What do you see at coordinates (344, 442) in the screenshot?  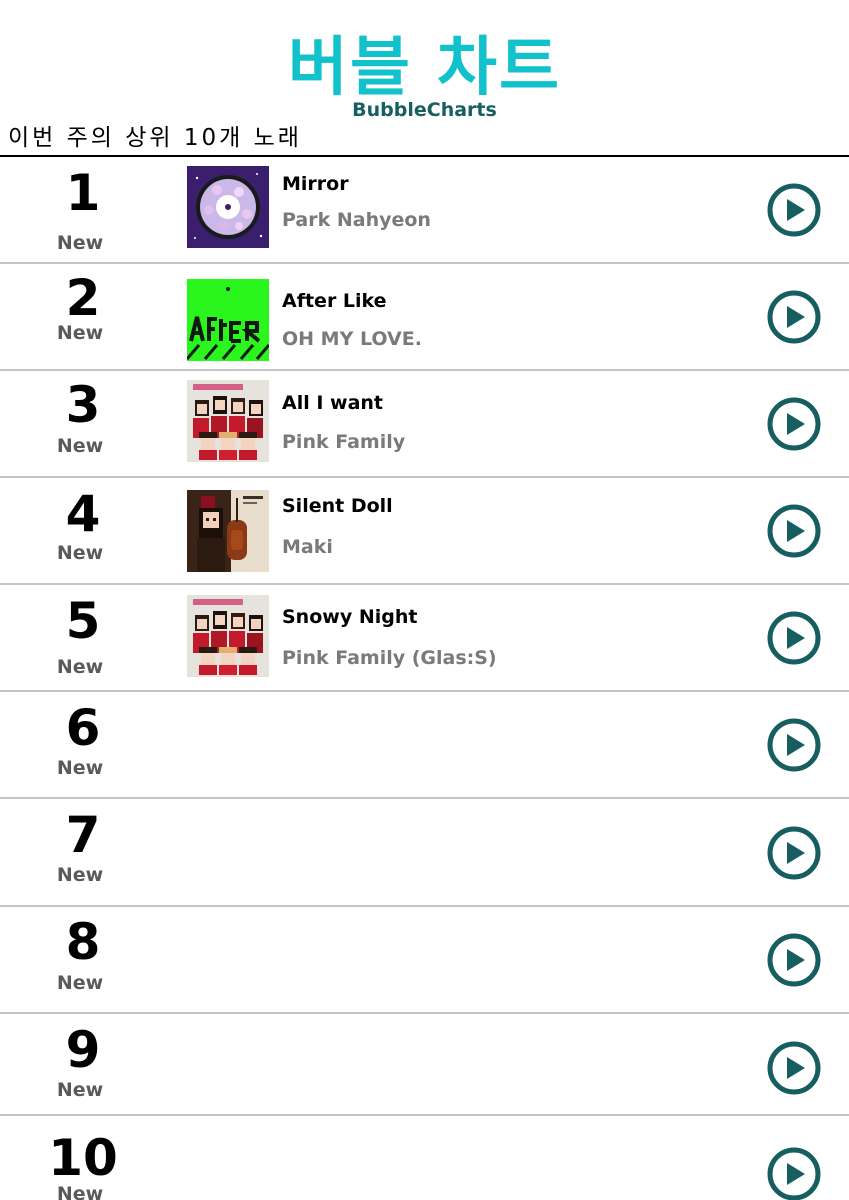 I see `artist-name: Pink Family` at bounding box center [344, 442].